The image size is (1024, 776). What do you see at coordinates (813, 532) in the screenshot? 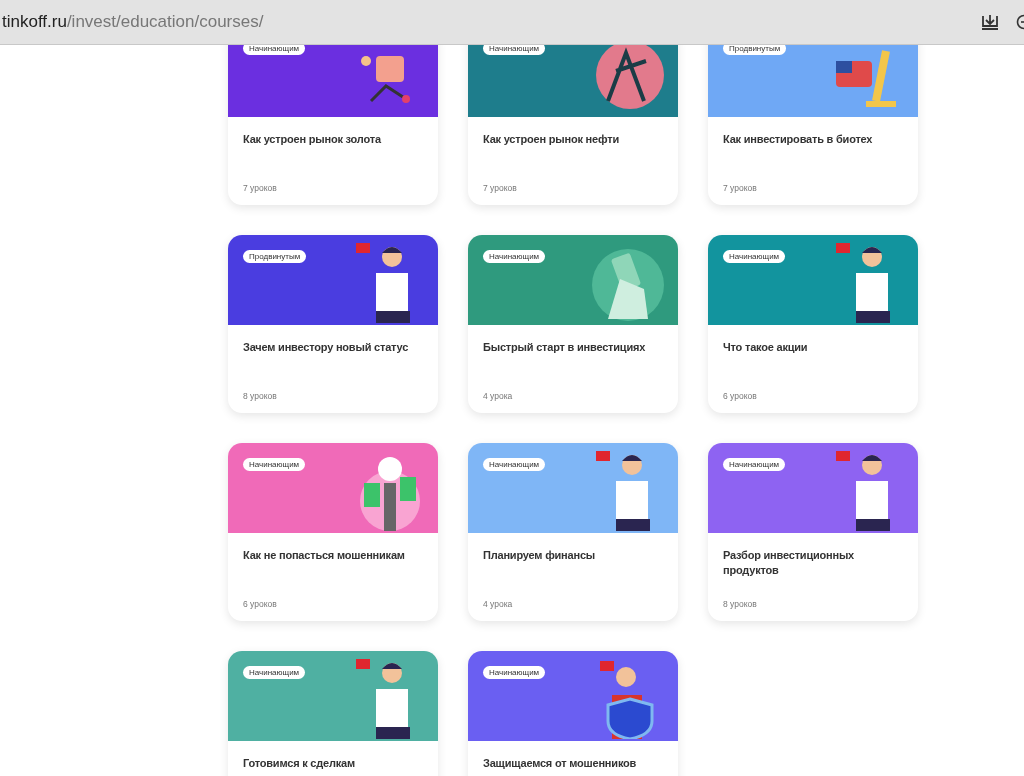
I see `course-card: Начинающим Разбор инвестиционных продуктов 8 уроков` at bounding box center [813, 532].